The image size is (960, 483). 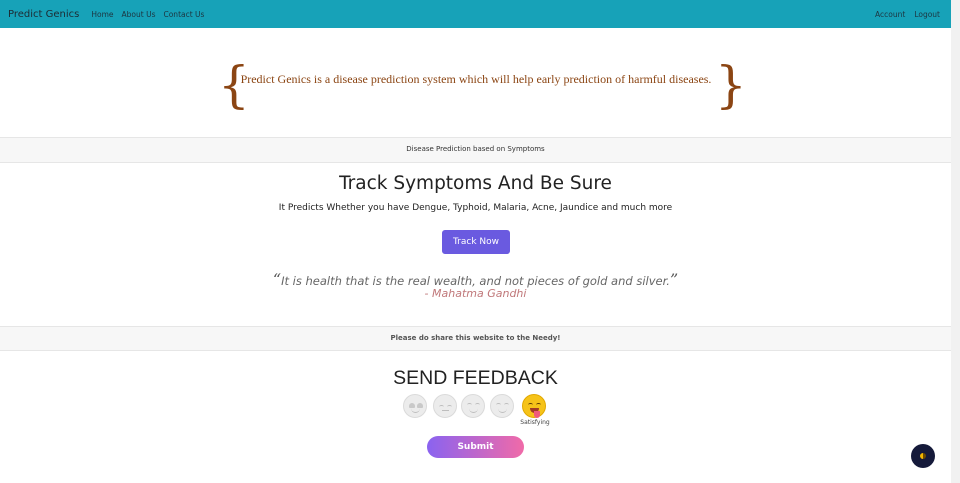 I want to click on track-now-button: Track Now, so click(x=476, y=242).